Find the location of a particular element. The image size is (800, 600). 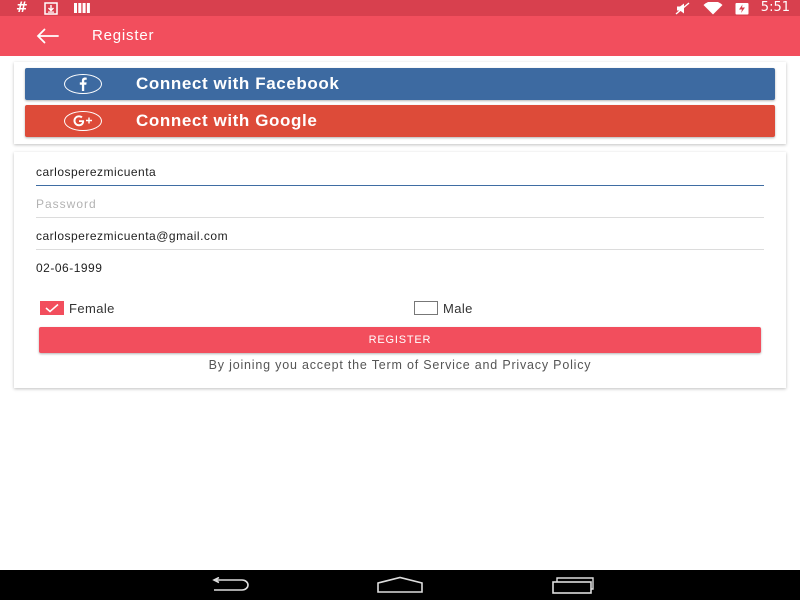

mute-icon is located at coordinates (683, 8).